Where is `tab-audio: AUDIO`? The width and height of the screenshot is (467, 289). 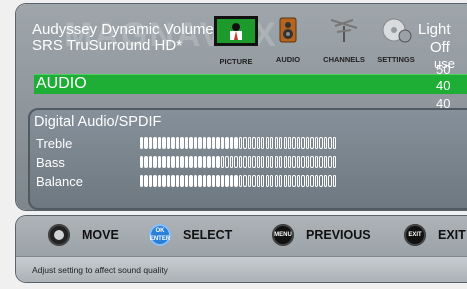 tab-audio: AUDIO is located at coordinates (288, 40).